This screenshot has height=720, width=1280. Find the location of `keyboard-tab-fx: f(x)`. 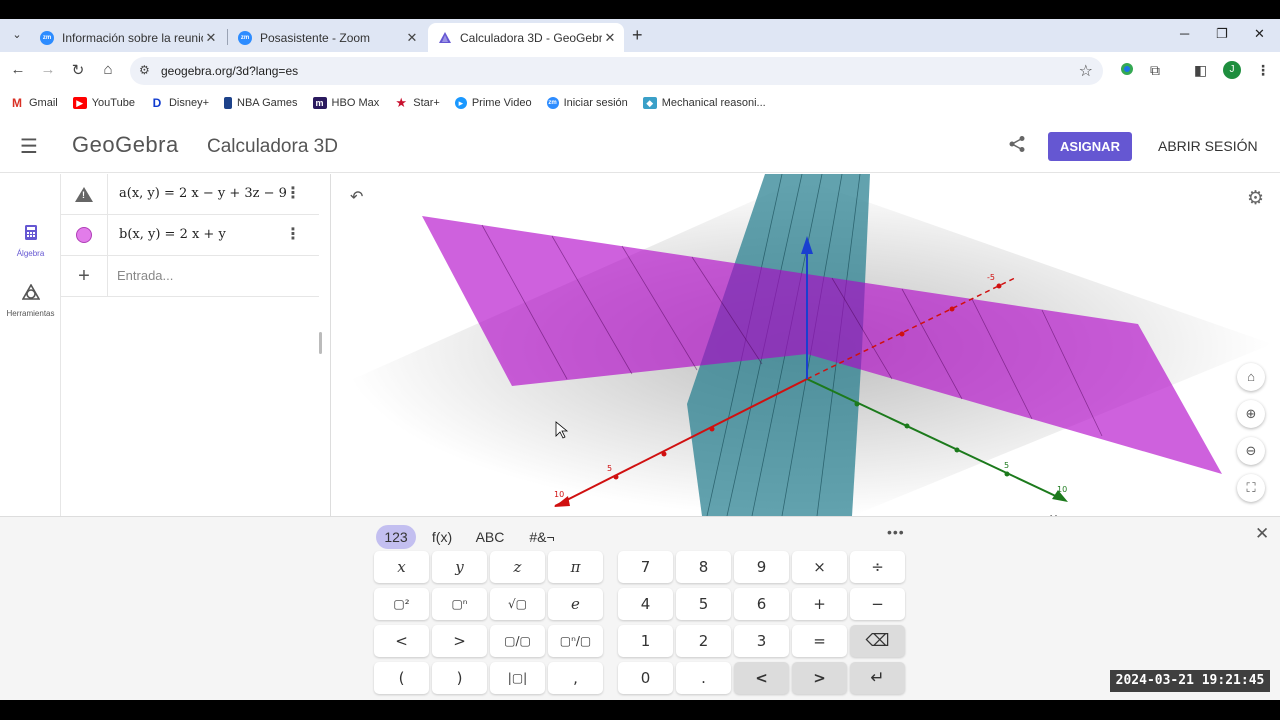

keyboard-tab-fx: f(x) is located at coordinates (442, 537).